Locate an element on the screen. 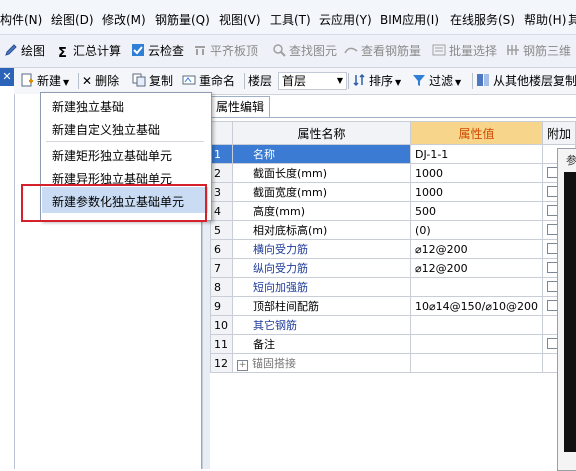 This screenshot has width=576, height=471. property-name-cell: 其它钢筋 is located at coordinates (321, 325).